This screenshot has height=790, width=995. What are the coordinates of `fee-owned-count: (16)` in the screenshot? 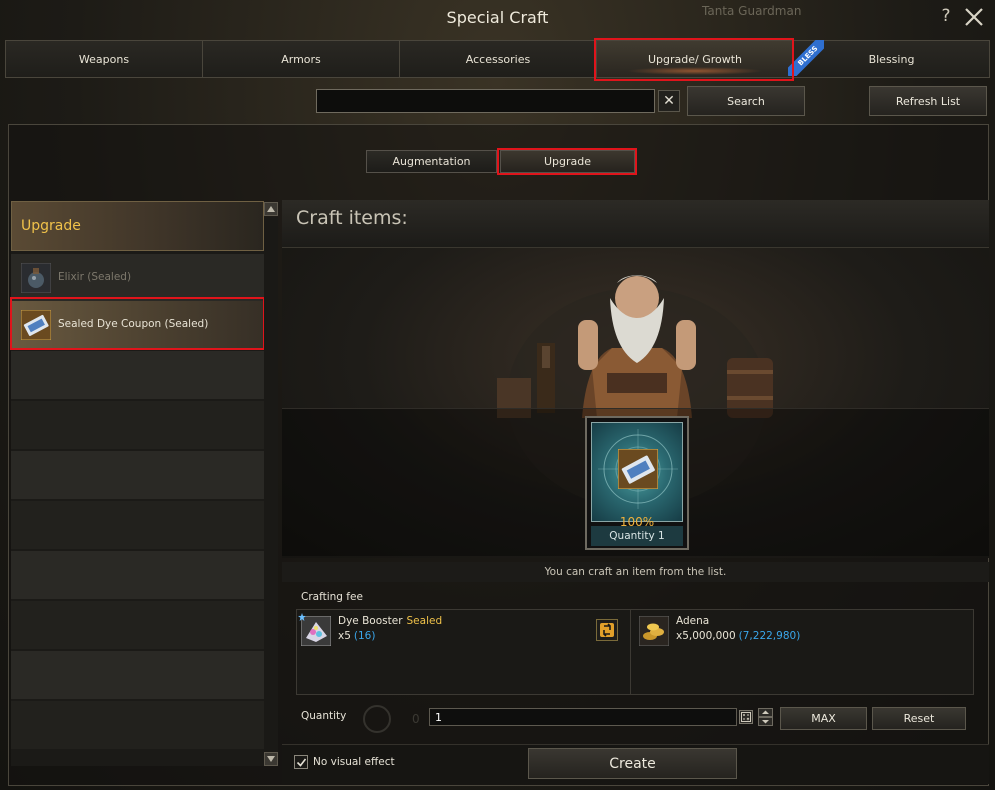 It's located at (364, 636).